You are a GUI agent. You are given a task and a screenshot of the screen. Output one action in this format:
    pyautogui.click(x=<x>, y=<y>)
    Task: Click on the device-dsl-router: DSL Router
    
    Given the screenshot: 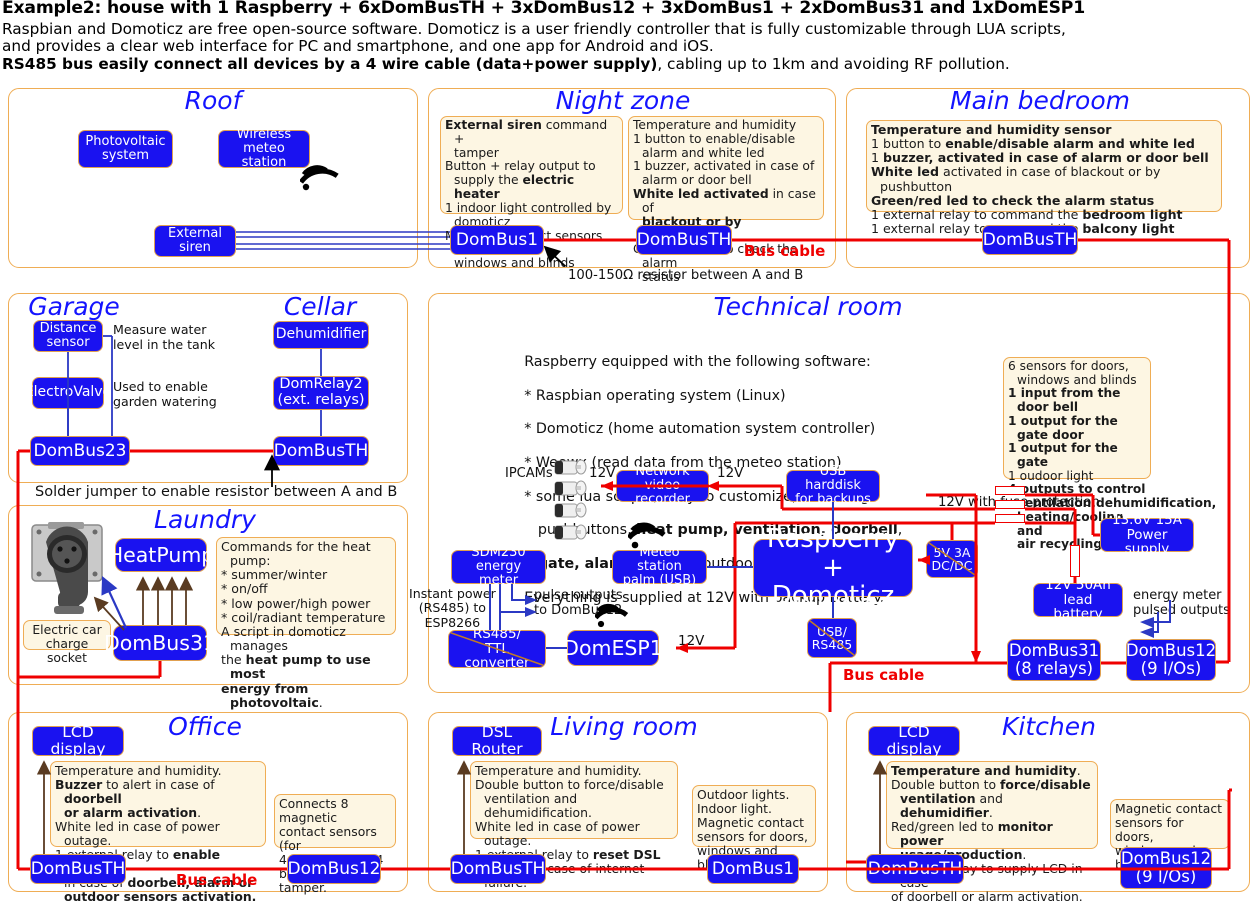 What is the action you would take?
    pyautogui.click(x=497, y=740)
    